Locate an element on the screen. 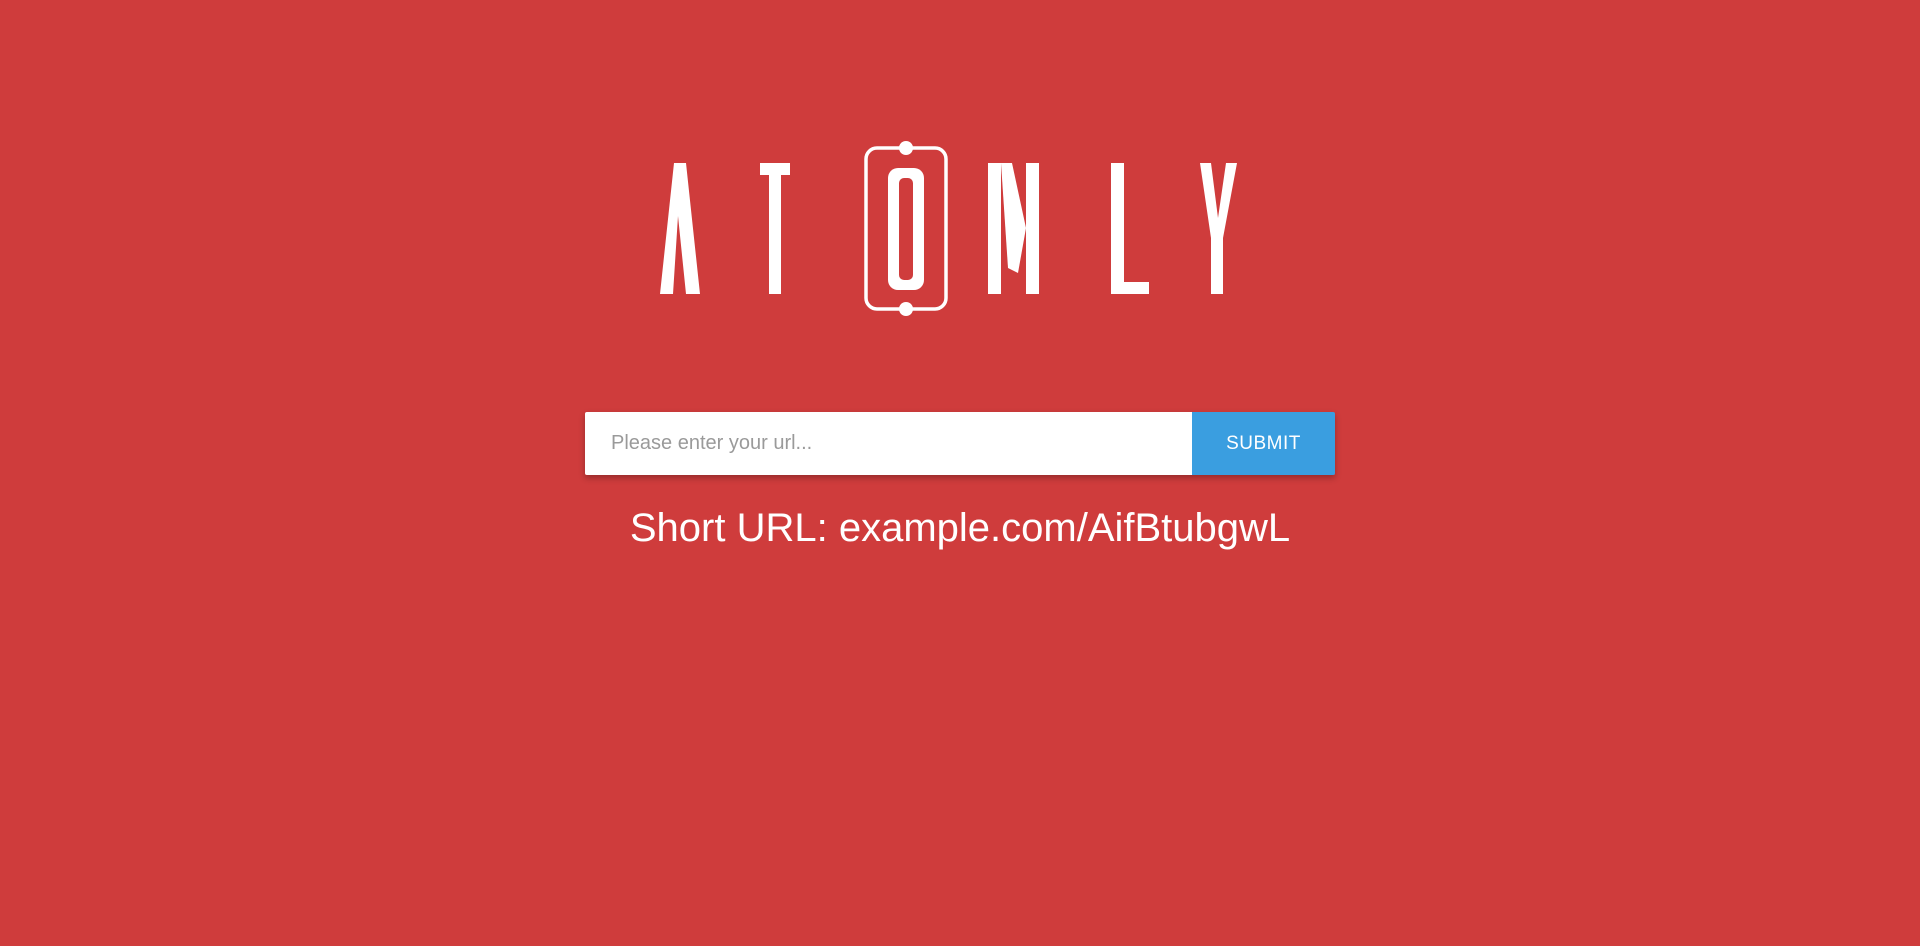 This screenshot has width=1920, height=946. shorten-form: SUBMIT is located at coordinates (960, 443).